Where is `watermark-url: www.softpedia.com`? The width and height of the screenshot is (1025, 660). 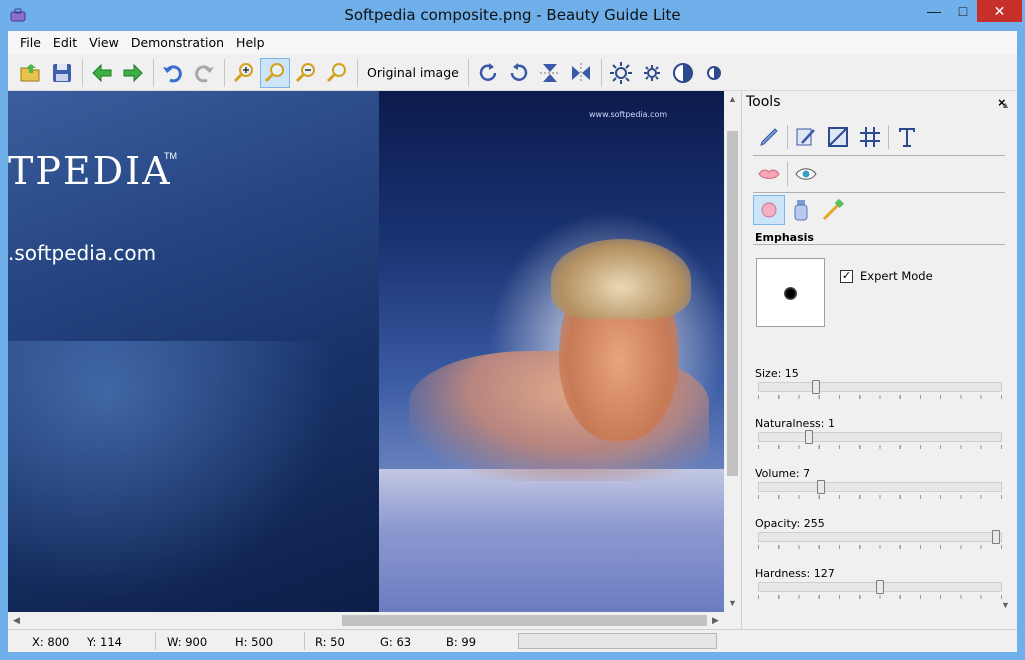
watermark-url: www.softpedia.com is located at coordinates (628, 114).